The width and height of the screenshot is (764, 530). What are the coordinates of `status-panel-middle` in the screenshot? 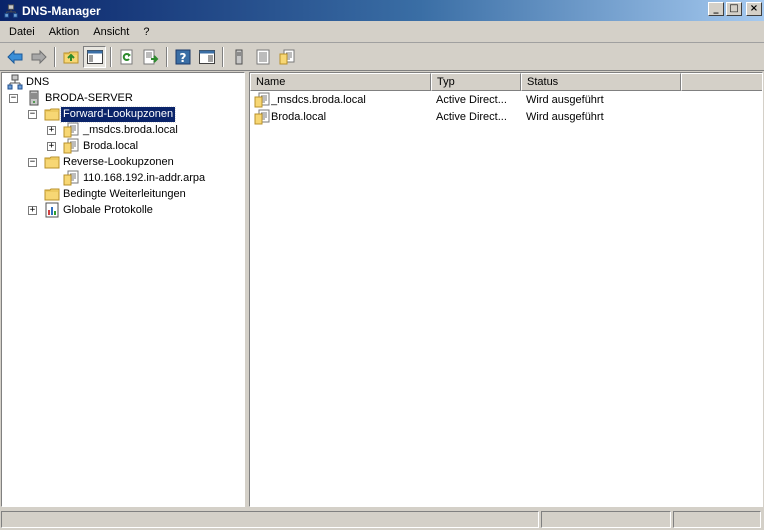 It's located at (606, 519).